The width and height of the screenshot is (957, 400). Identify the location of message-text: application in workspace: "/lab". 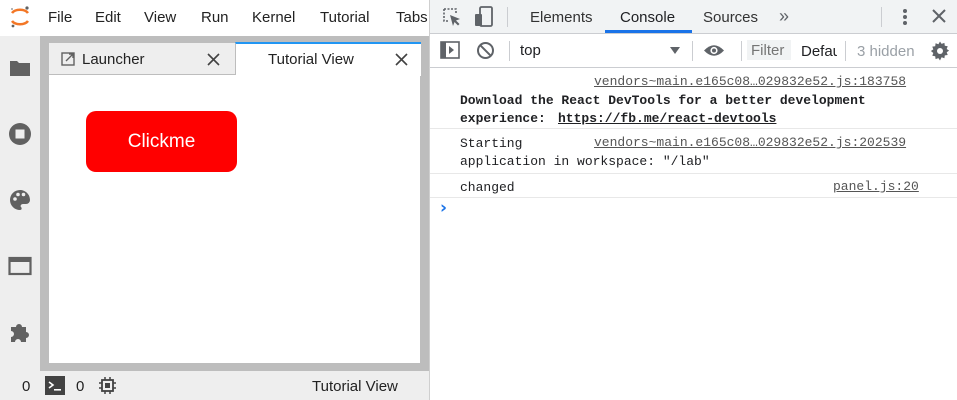
(585, 161).